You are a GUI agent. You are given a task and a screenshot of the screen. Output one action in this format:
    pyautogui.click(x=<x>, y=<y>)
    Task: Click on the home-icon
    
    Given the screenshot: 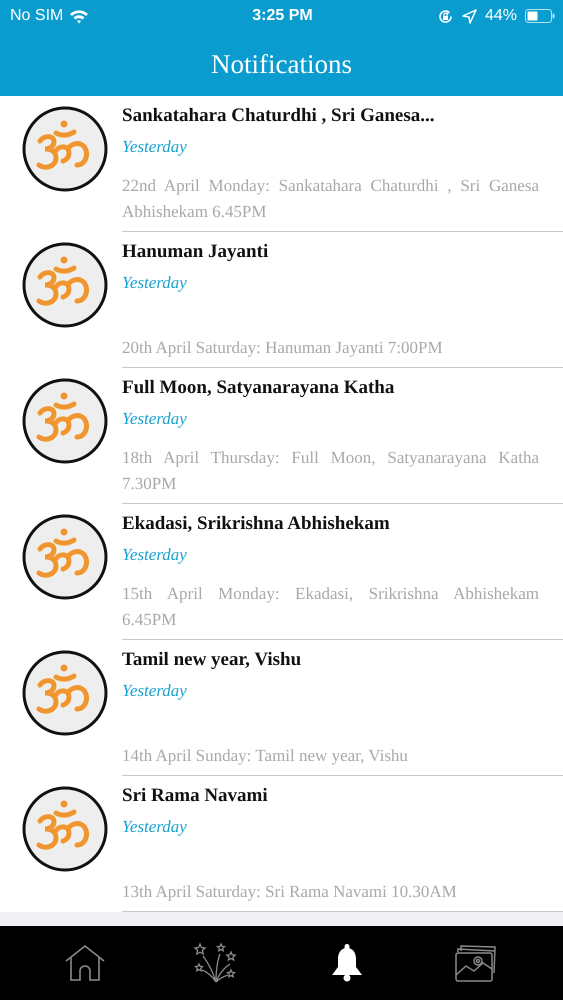 What is the action you would take?
    pyautogui.click(x=85, y=963)
    